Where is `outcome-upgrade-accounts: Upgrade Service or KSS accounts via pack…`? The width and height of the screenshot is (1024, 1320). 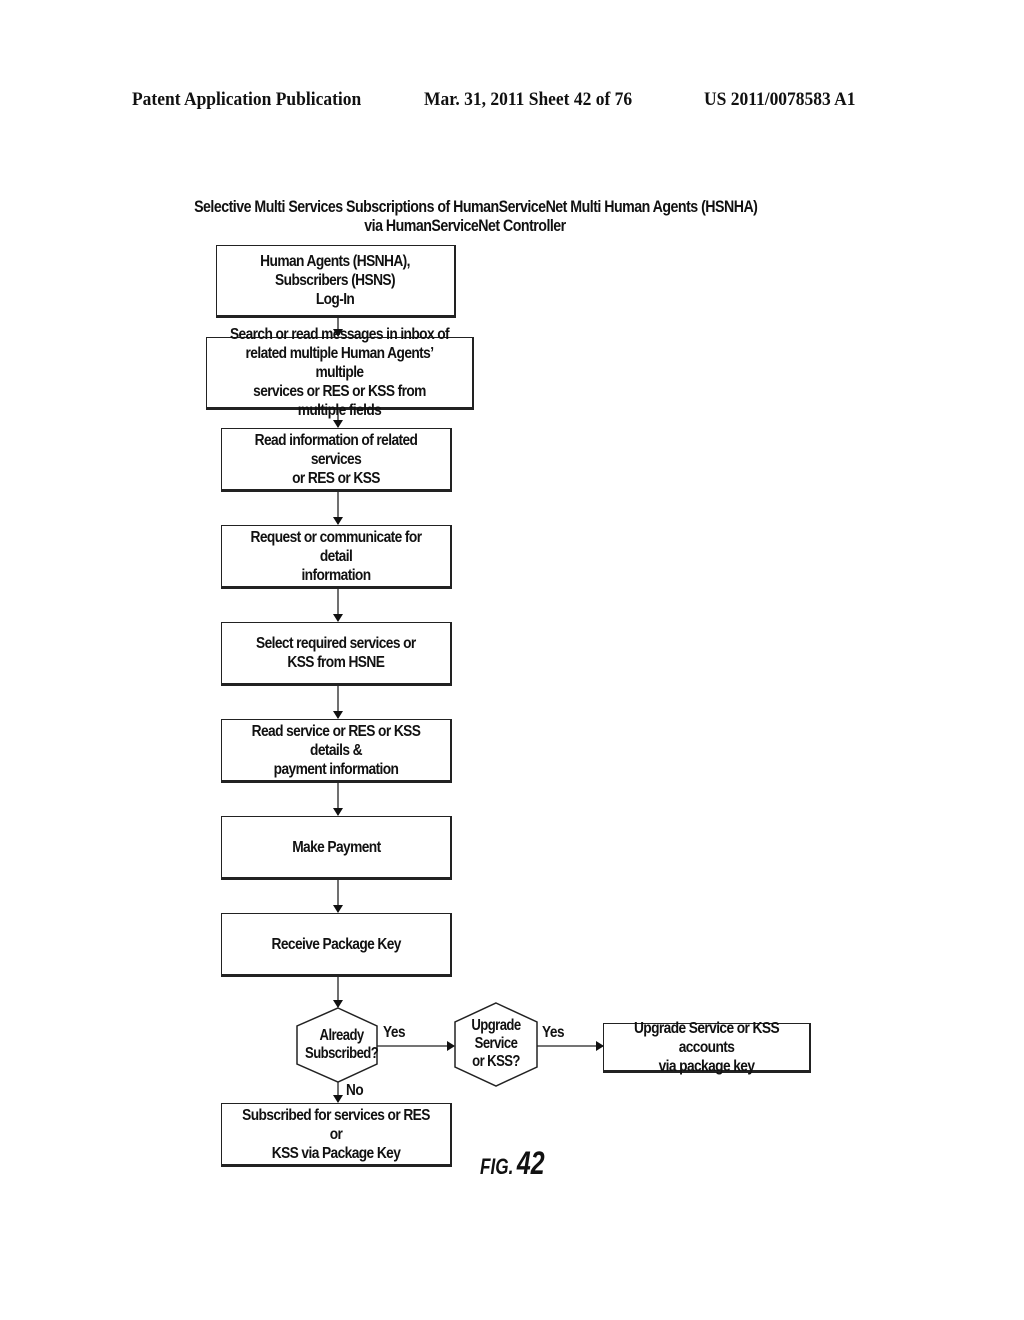 outcome-upgrade-accounts: Upgrade Service or KSS accounts via pack… is located at coordinates (707, 1047).